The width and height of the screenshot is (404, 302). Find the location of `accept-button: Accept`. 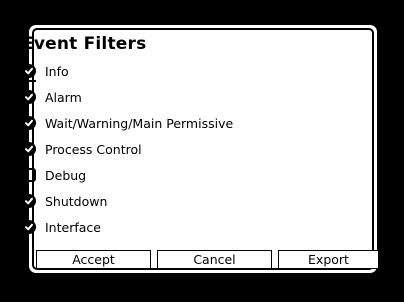

accept-button: Accept is located at coordinates (93, 259).